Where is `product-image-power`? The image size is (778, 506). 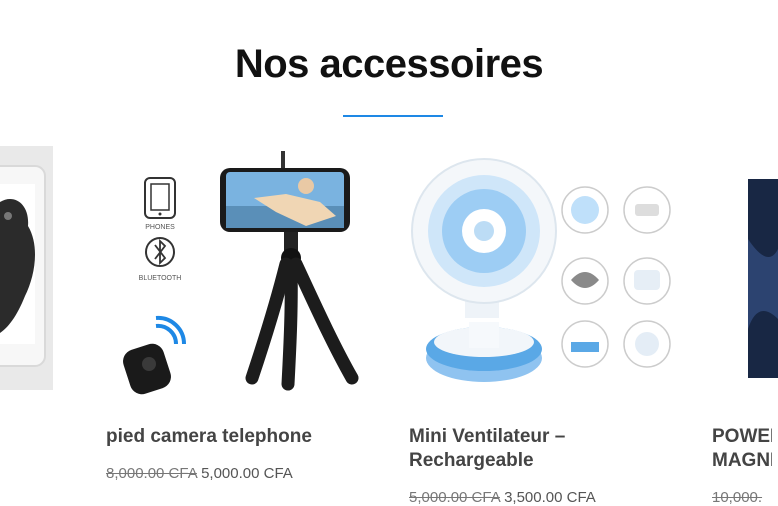
product-image-power is located at coordinates (763, 278).